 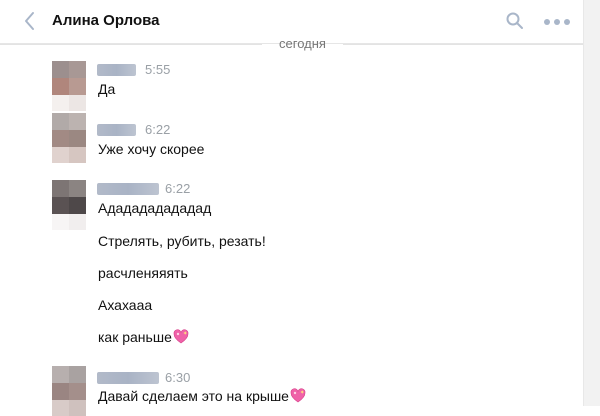 I want to click on search-icon, so click(x=514, y=20).